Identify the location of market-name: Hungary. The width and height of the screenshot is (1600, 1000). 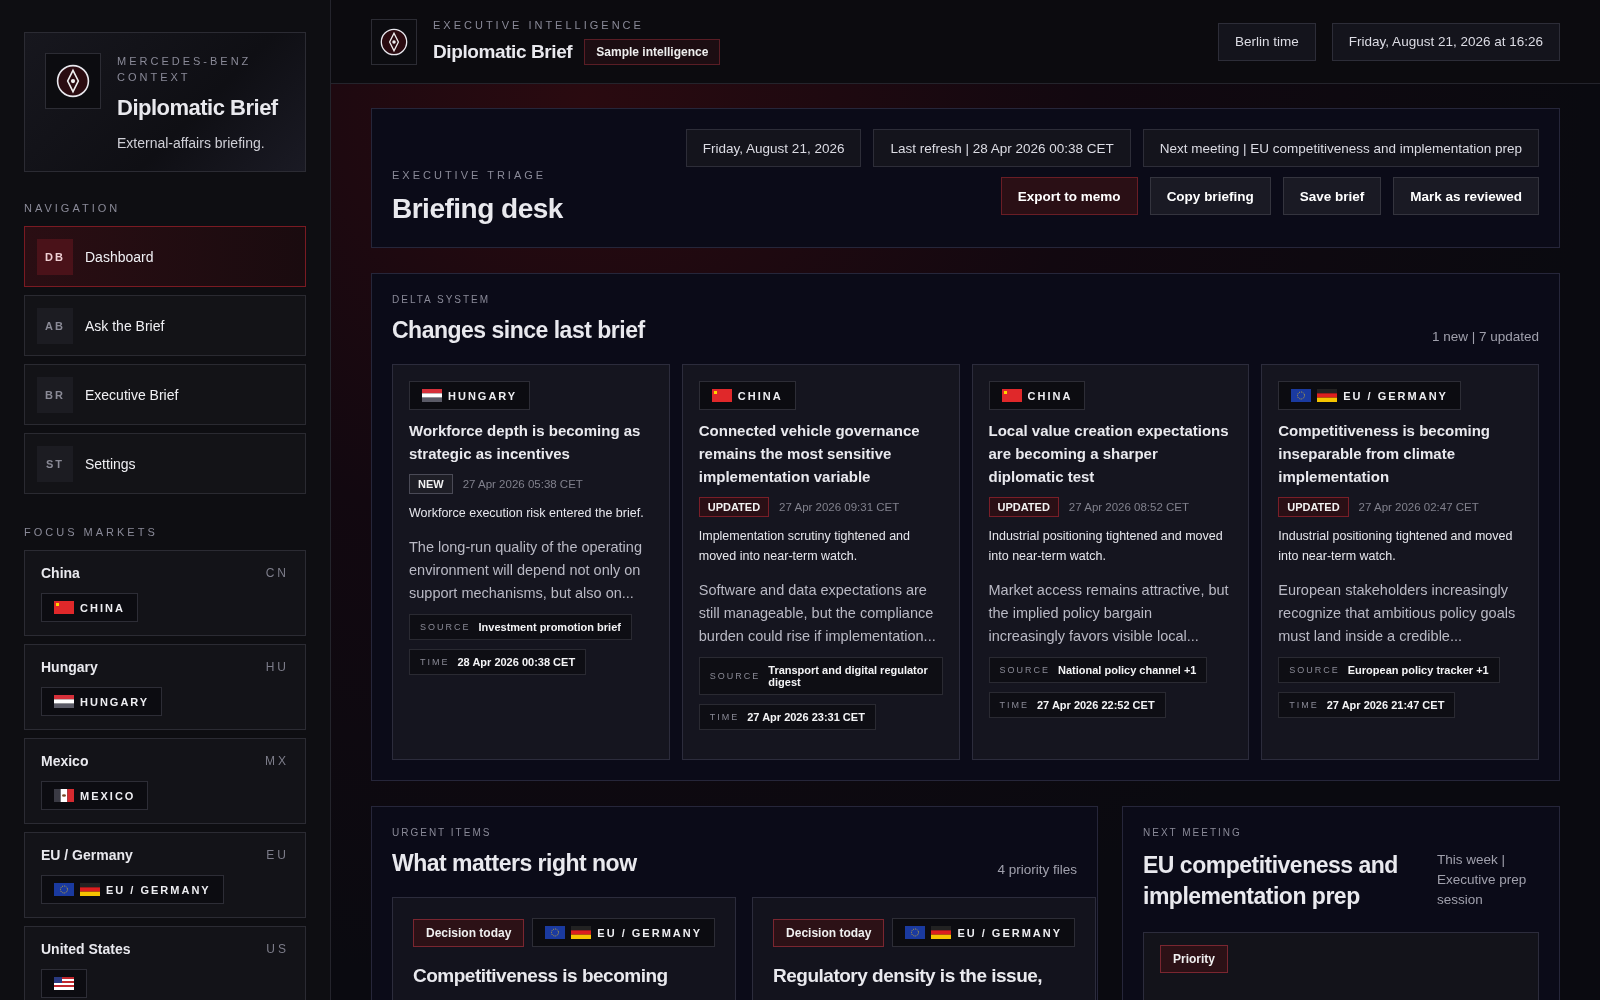
(69, 667).